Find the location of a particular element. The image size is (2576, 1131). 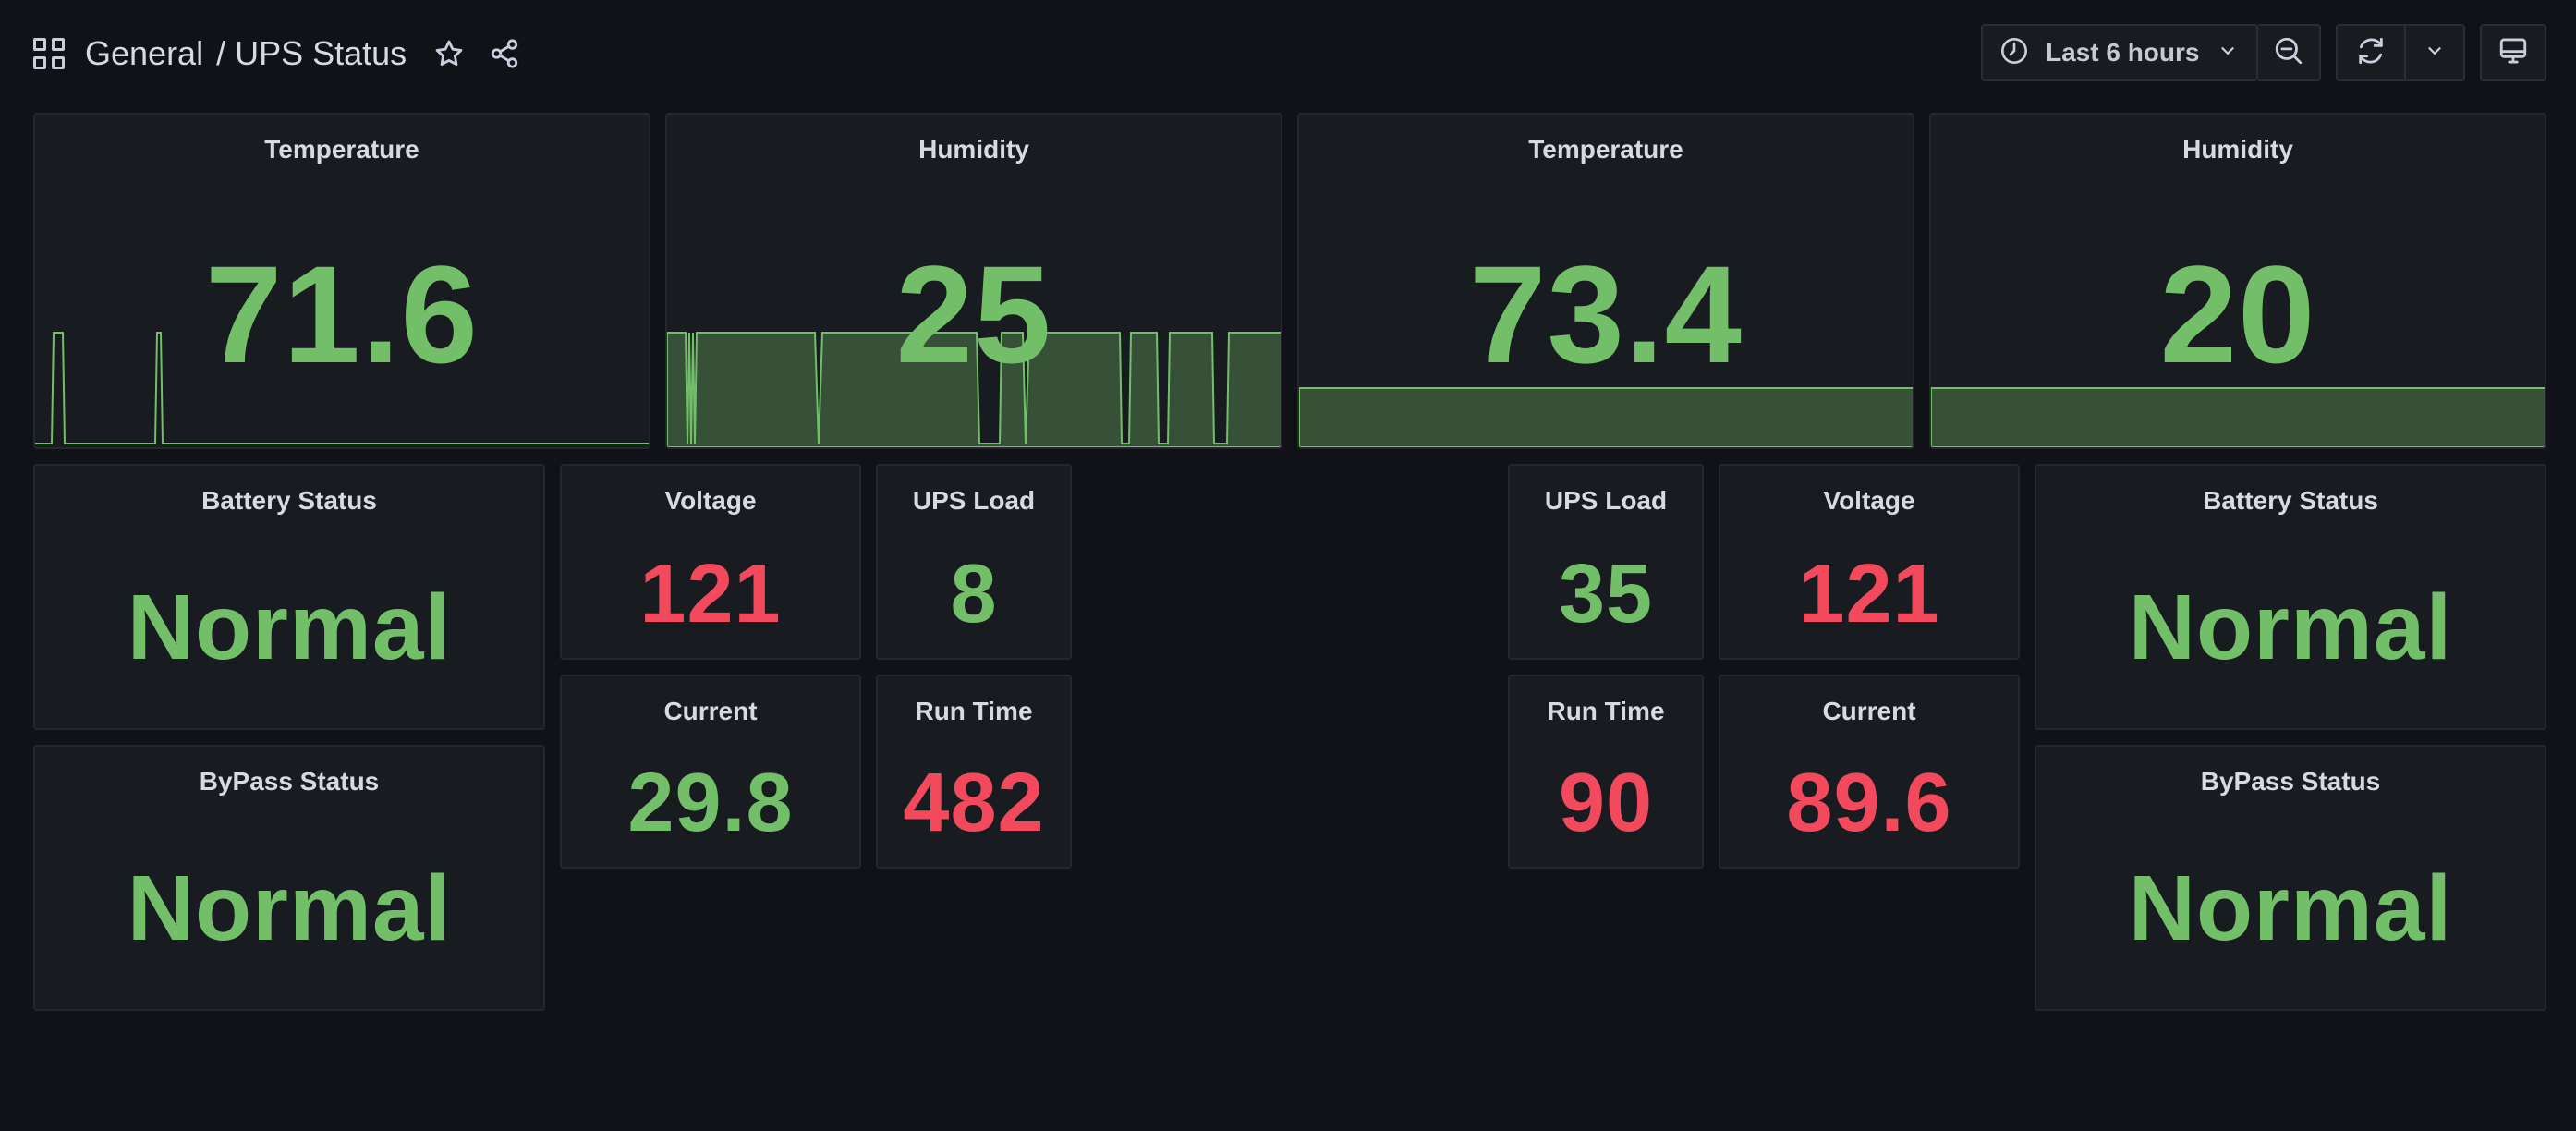

bypass-status-panel-right: ByPass Status Normal is located at coordinates (2290, 878).